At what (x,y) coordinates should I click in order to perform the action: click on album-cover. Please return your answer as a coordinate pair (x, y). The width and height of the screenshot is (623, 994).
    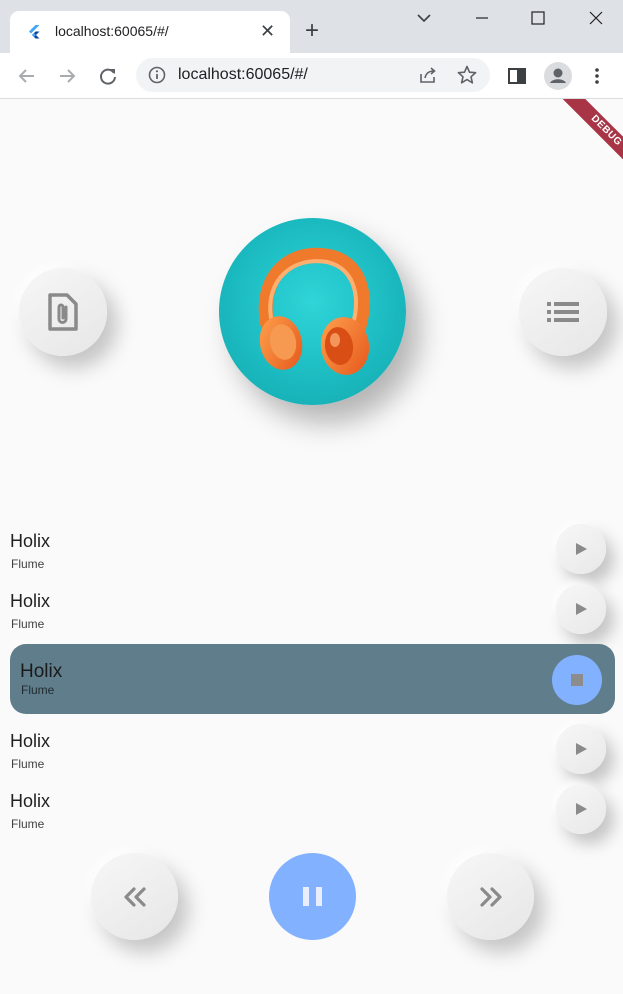
    Looking at the image, I should click on (312, 311).